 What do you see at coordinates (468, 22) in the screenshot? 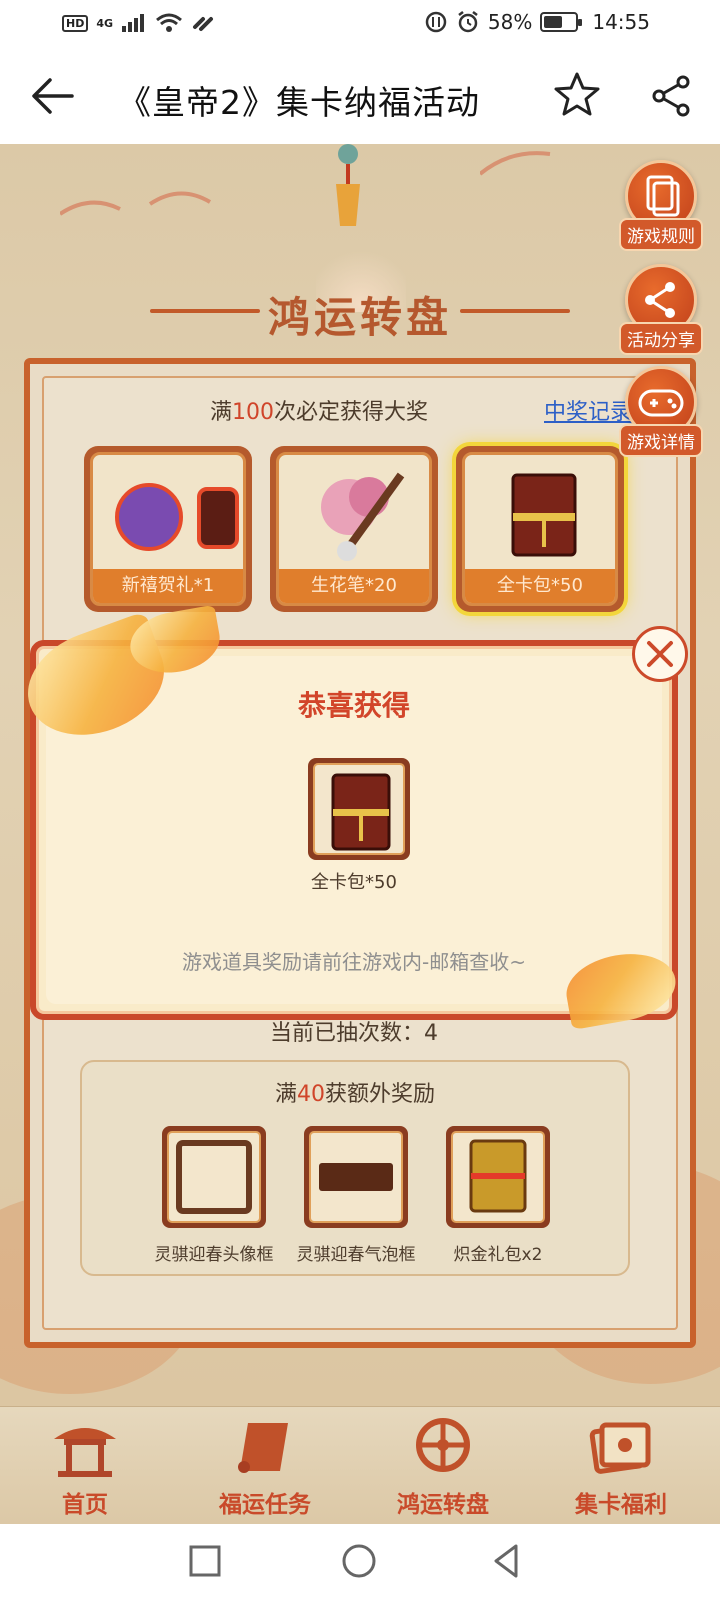
I see `alarm-icon` at bounding box center [468, 22].